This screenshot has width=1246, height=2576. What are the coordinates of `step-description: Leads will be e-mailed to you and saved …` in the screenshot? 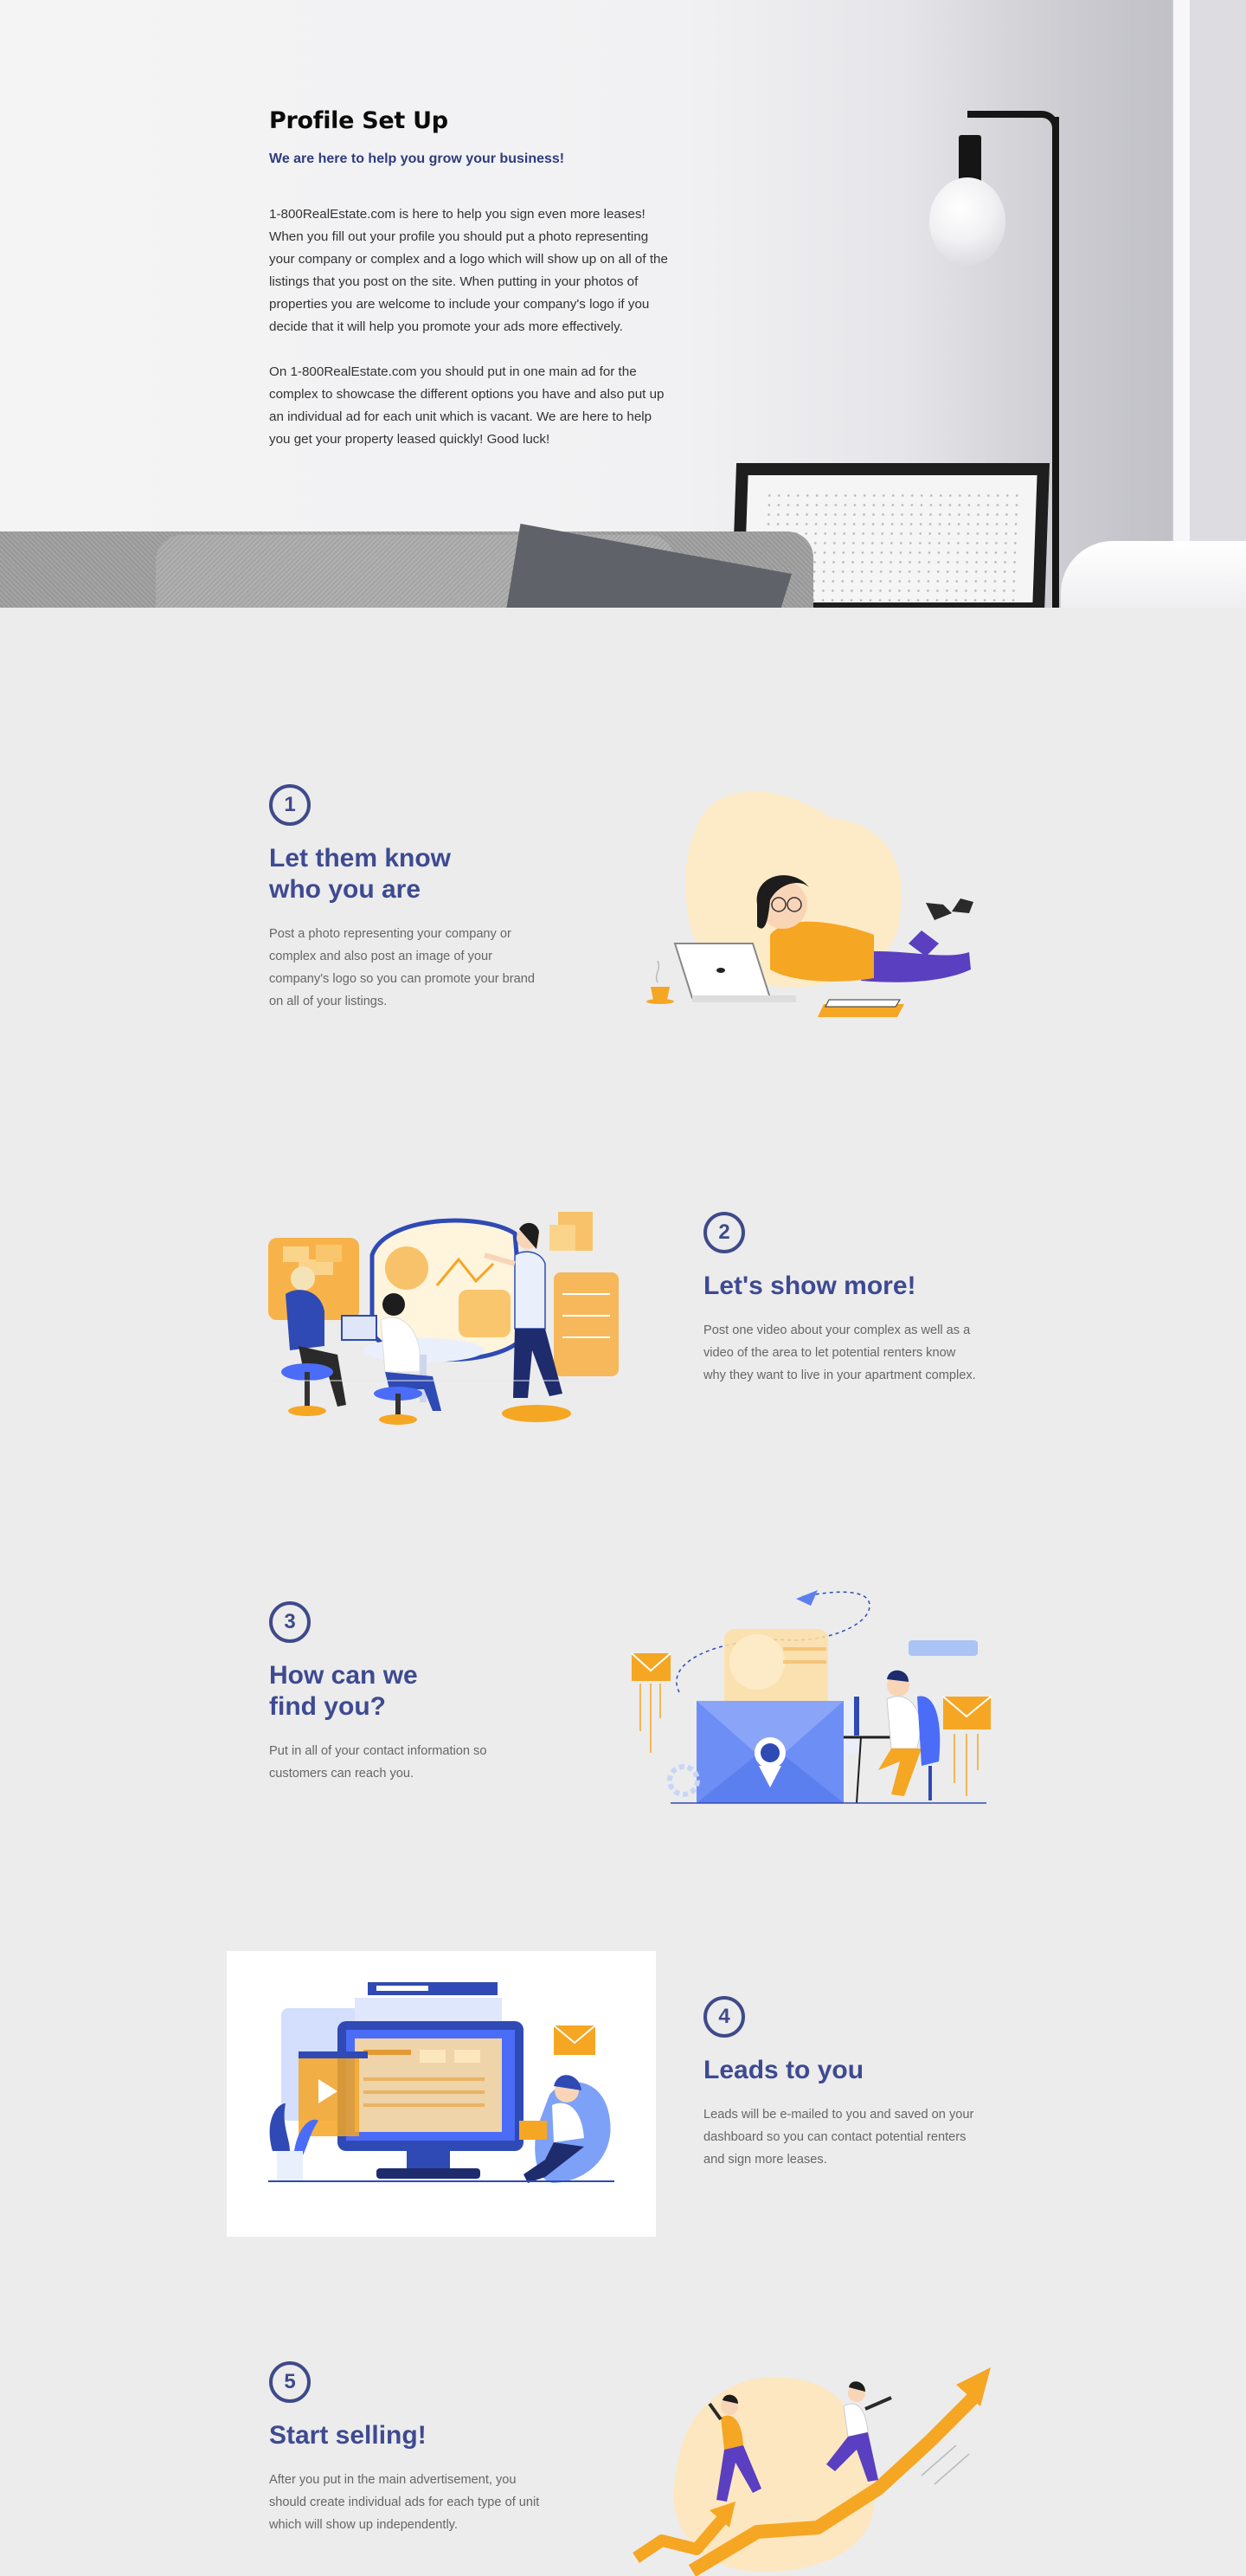 It's located at (839, 2137).